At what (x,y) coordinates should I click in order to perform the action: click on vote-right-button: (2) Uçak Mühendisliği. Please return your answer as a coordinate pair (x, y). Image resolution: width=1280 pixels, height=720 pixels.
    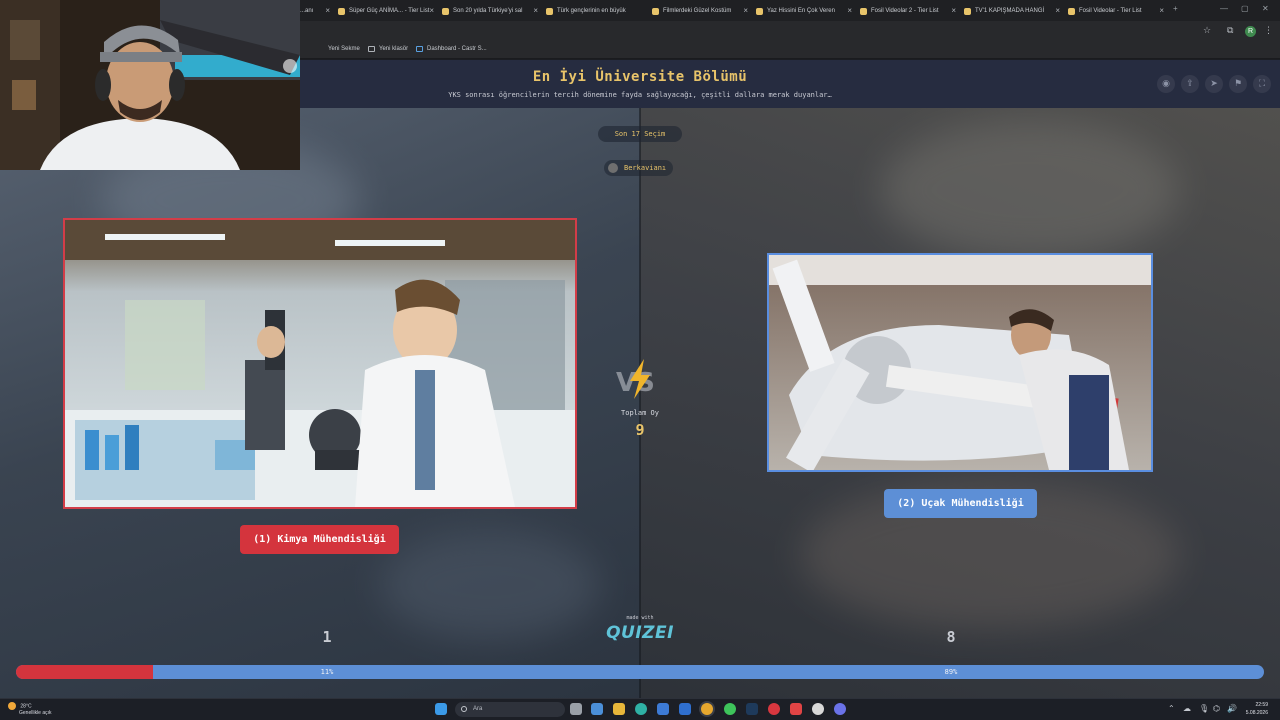
    Looking at the image, I should click on (960, 503).